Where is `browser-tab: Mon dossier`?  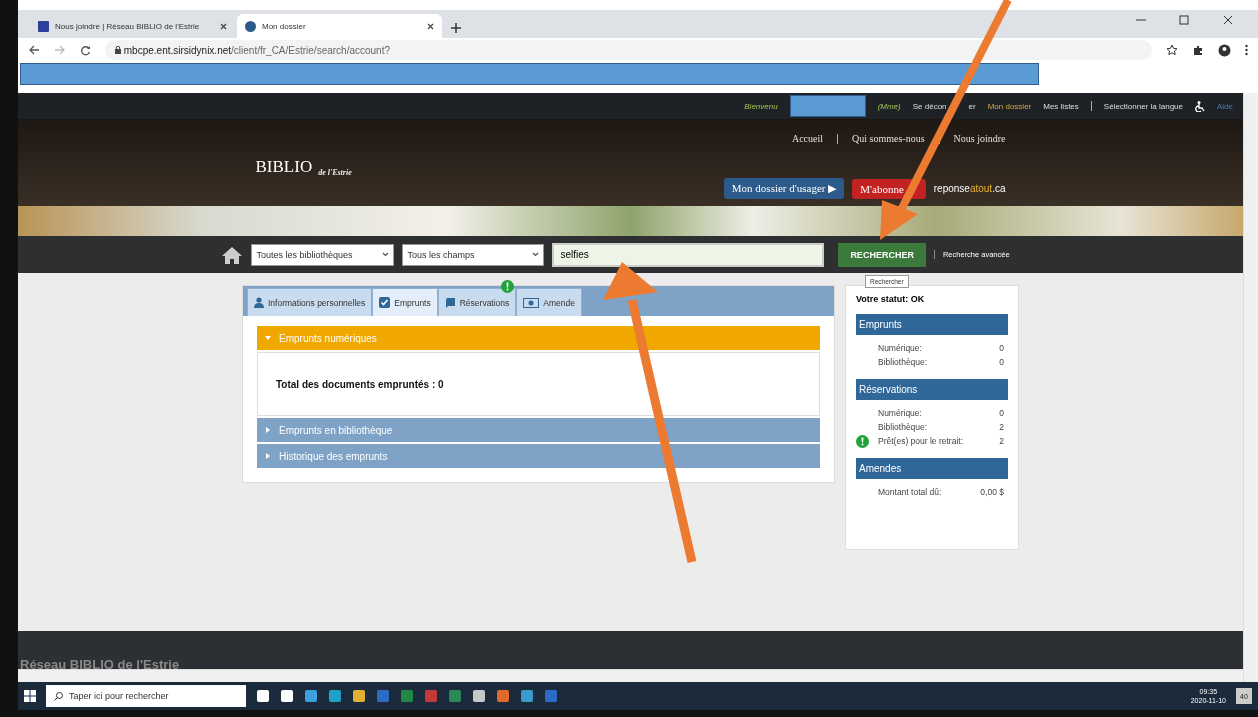
browser-tab: Mon dossier is located at coordinates (339, 26).